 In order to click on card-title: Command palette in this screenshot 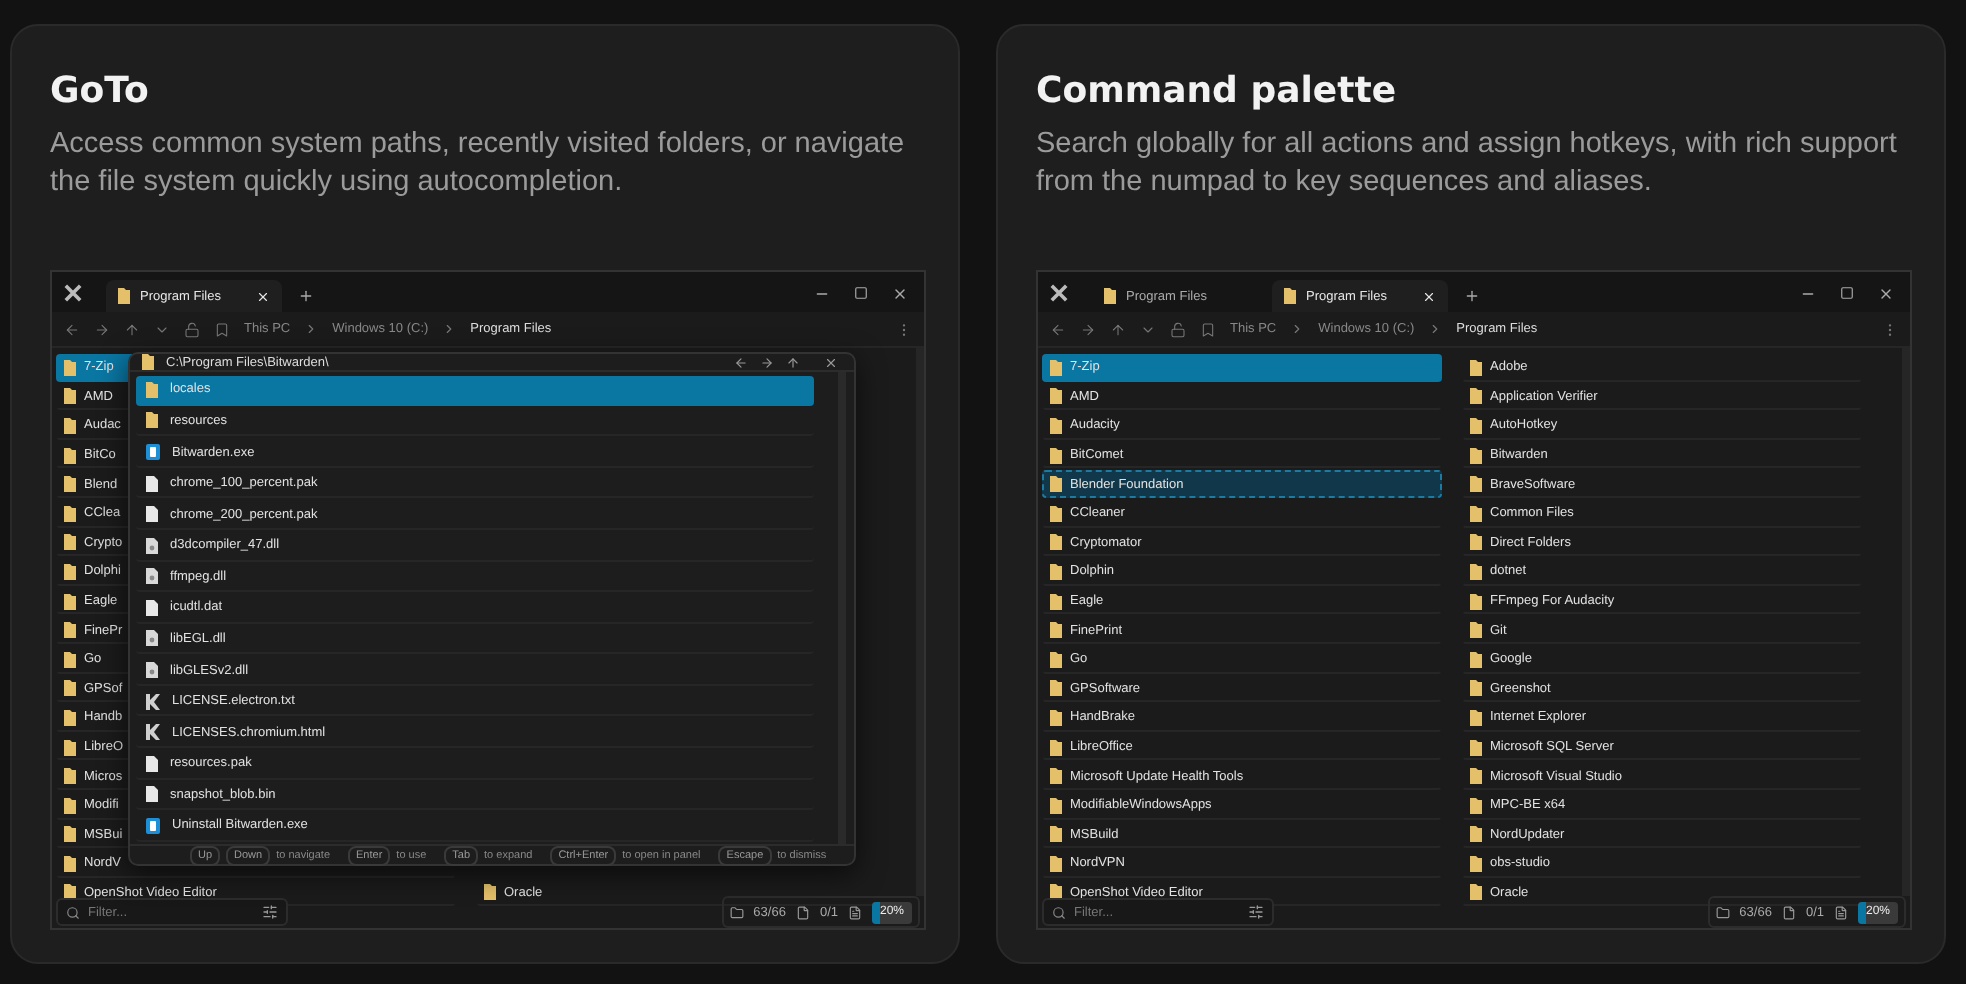, I will do `click(1217, 91)`.